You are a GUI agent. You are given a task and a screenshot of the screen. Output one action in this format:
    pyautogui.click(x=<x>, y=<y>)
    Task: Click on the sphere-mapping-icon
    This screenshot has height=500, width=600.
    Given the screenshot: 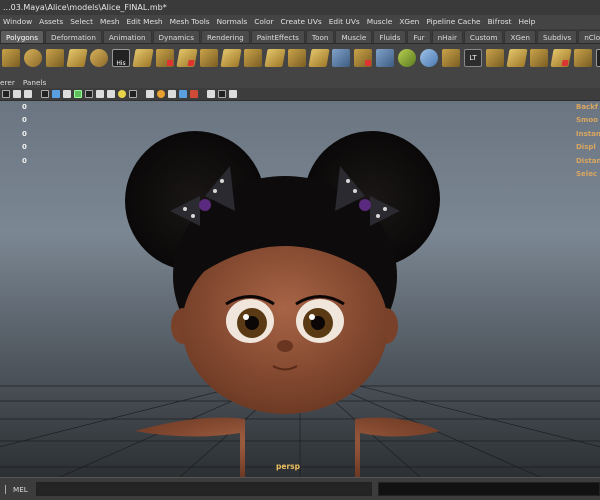 What is the action you would take?
    pyautogui.click(x=407, y=58)
    